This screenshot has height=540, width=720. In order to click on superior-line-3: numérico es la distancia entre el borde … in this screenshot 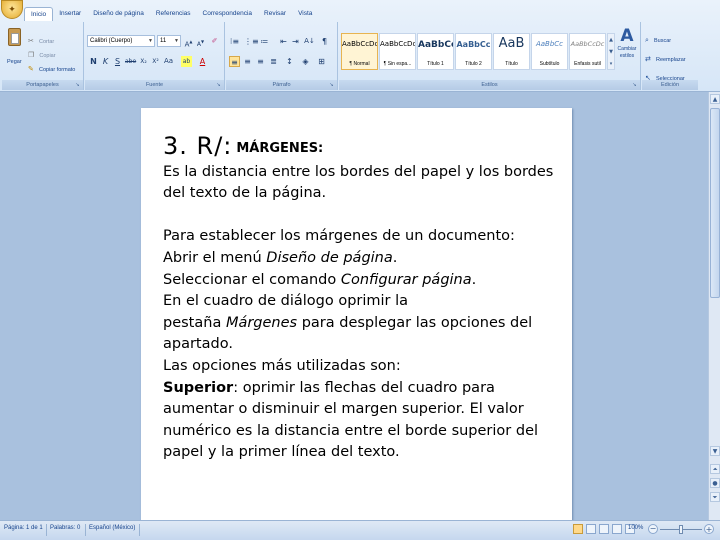, I will do `click(351, 430)`.